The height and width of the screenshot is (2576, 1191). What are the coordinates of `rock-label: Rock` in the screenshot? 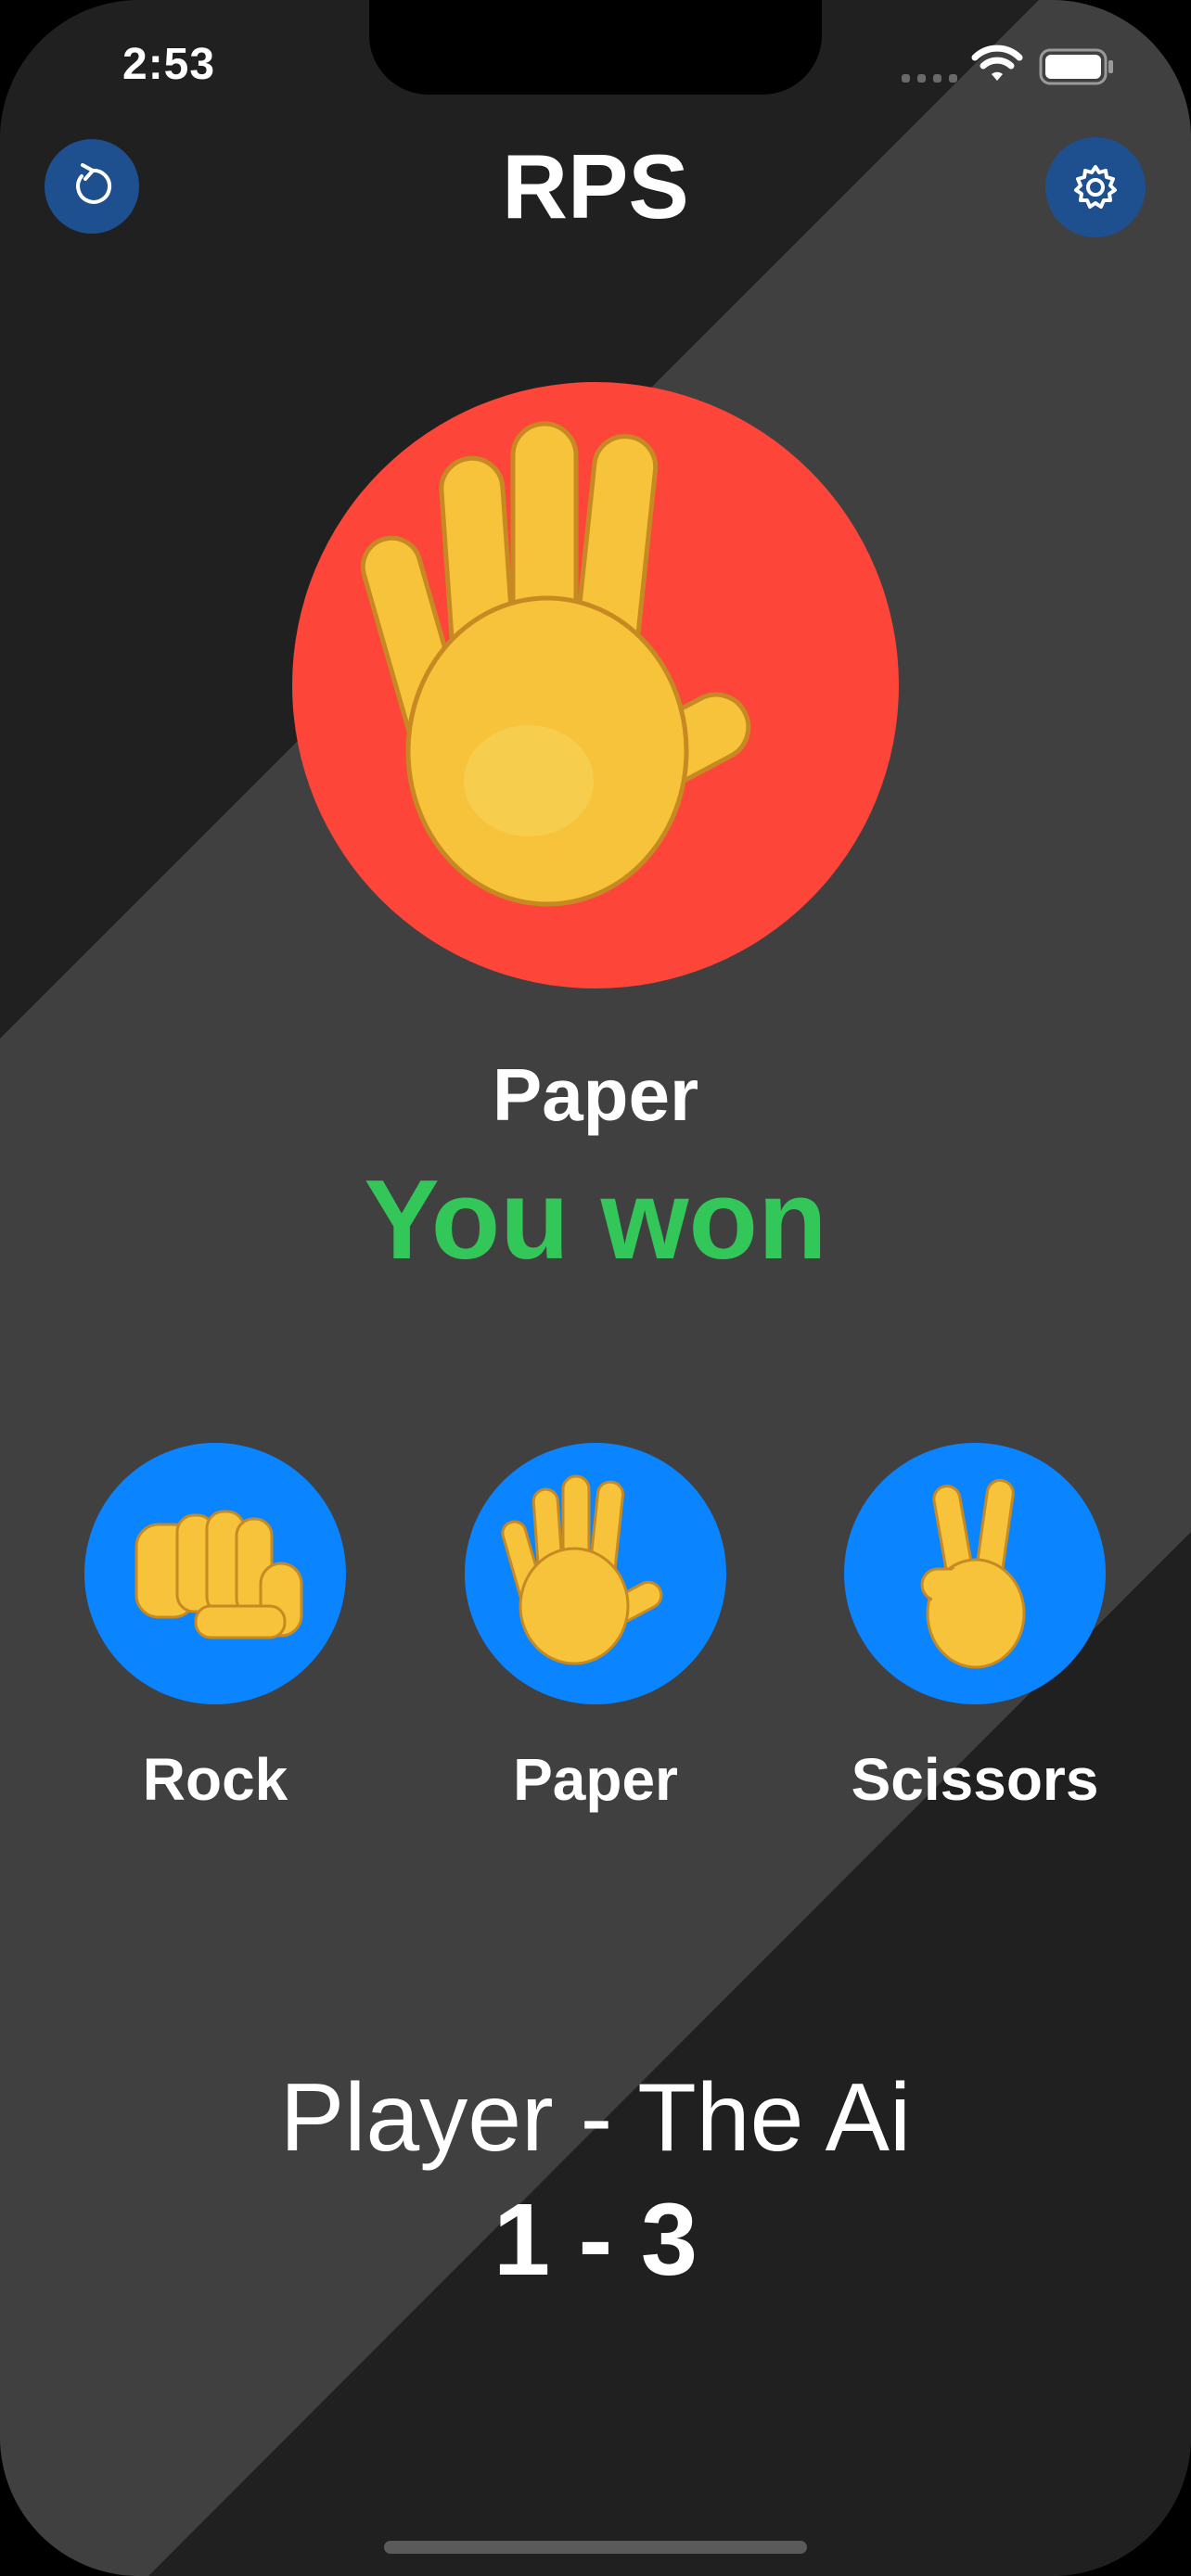 It's located at (215, 1780).